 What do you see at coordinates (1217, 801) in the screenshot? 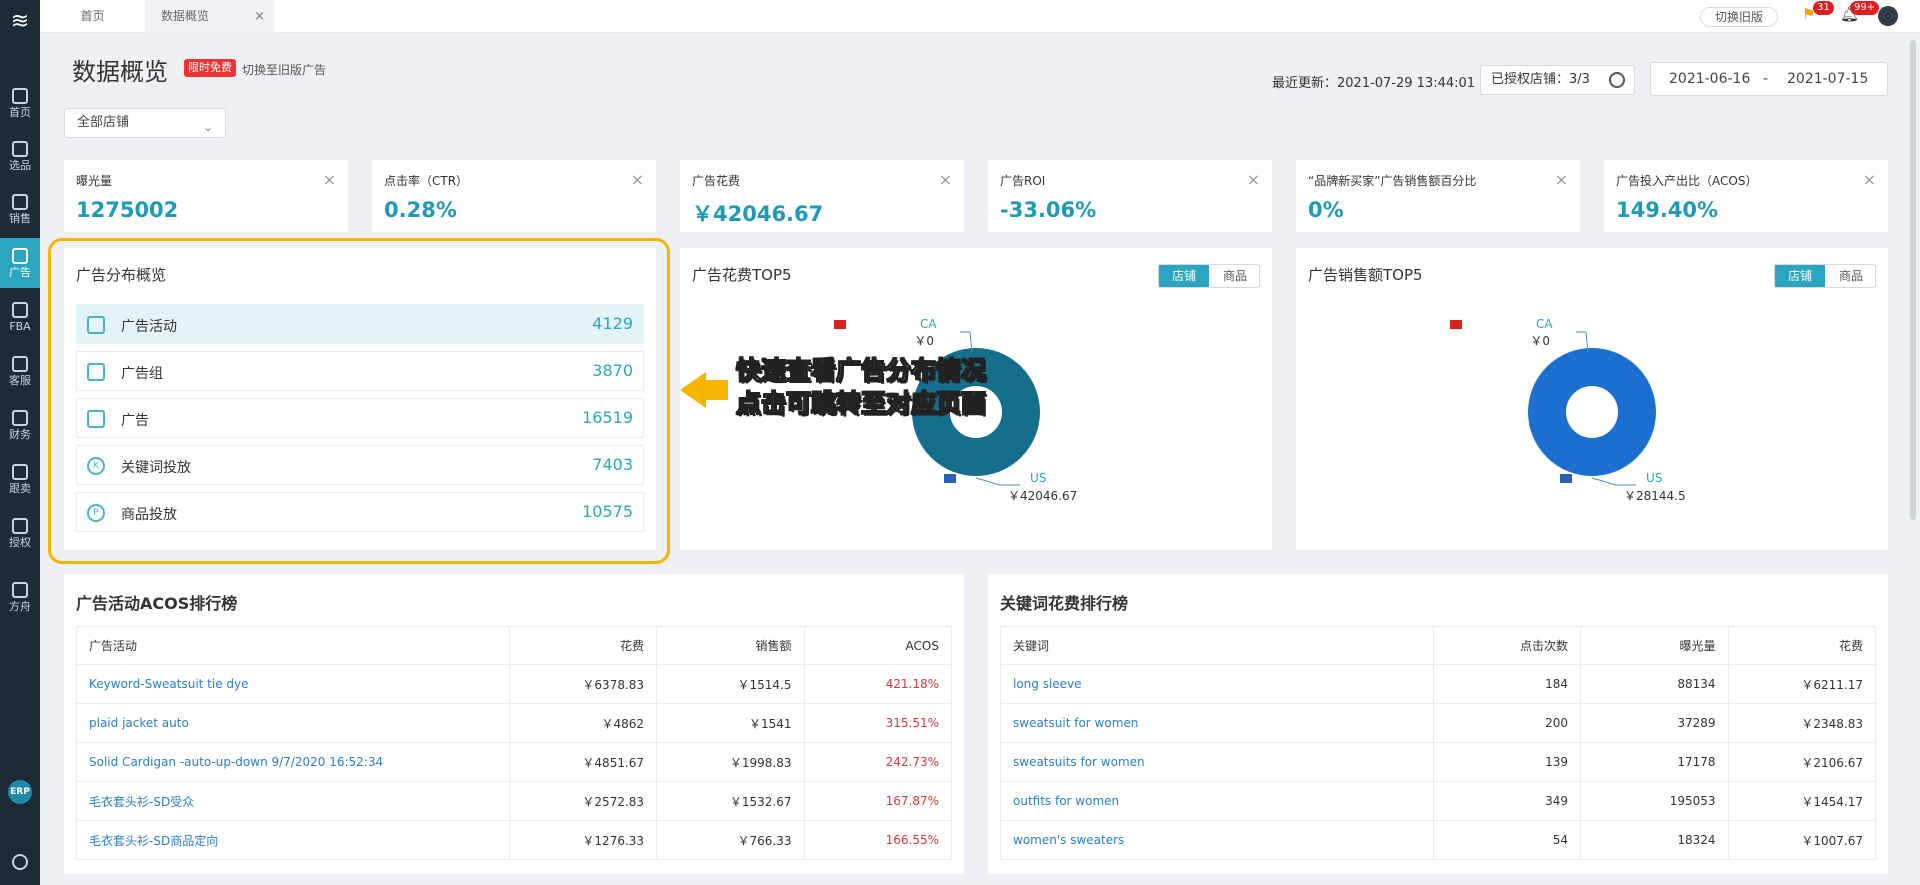
I see `table-cell: outfits for women` at bounding box center [1217, 801].